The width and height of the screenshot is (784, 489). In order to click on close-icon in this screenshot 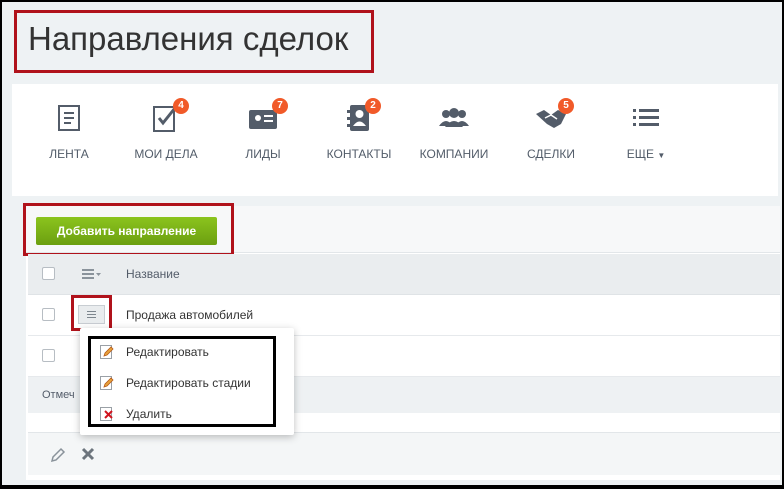, I will do `click(88, 456)`.